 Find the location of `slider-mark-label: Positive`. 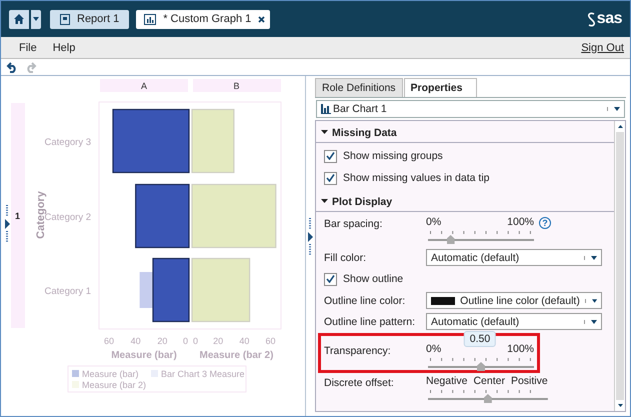

slider-mark-label: Positive is located at coordinates (529, 381).